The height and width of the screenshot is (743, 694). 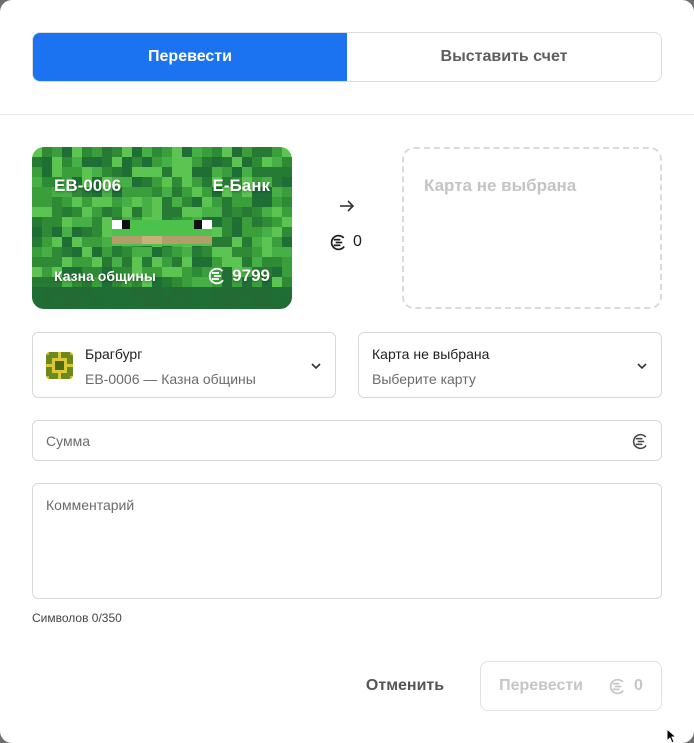 I want to click on comment-textarea, so click(x=347, y=541).